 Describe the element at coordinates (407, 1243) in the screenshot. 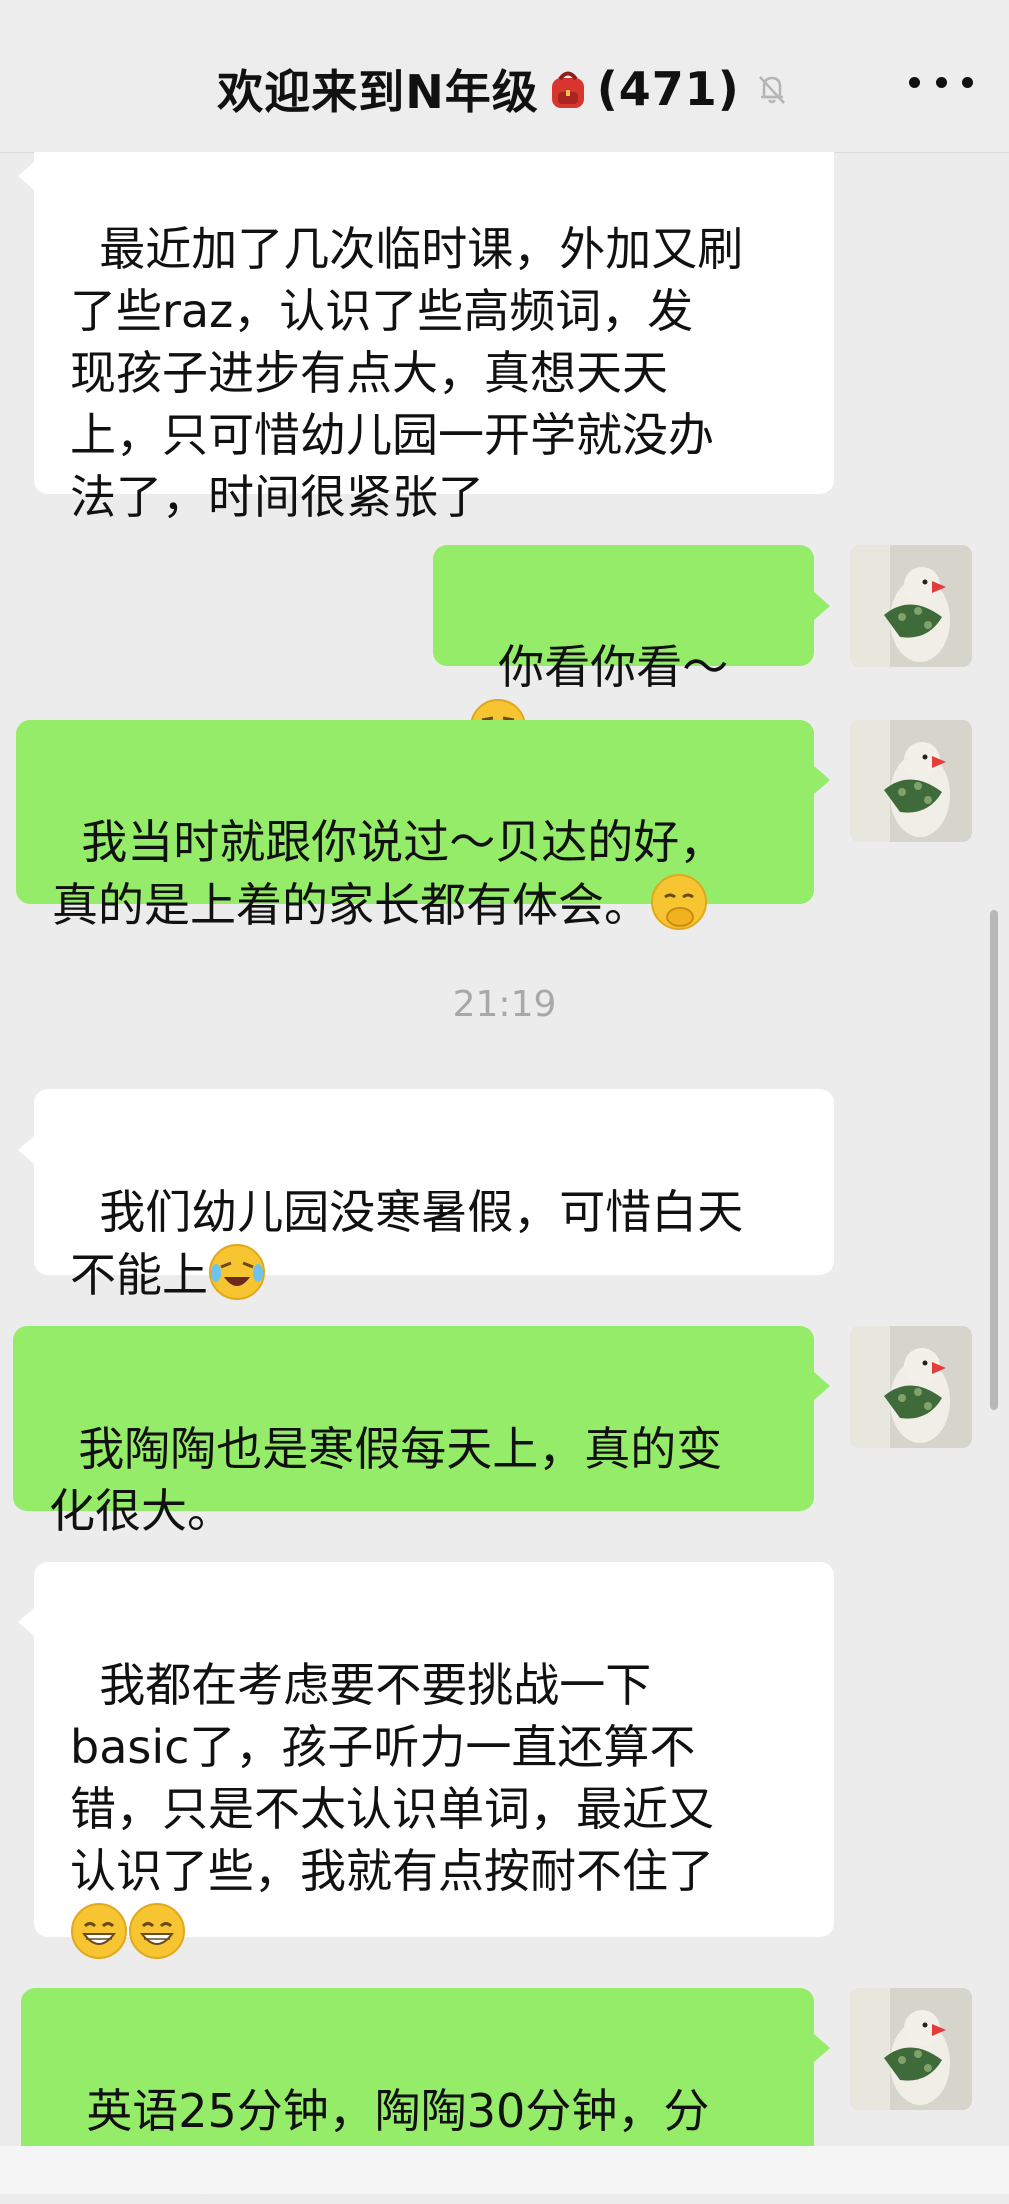

I see `message-text: 我们幼儿园没寒暑假，可惜白天 不能上` at that location.